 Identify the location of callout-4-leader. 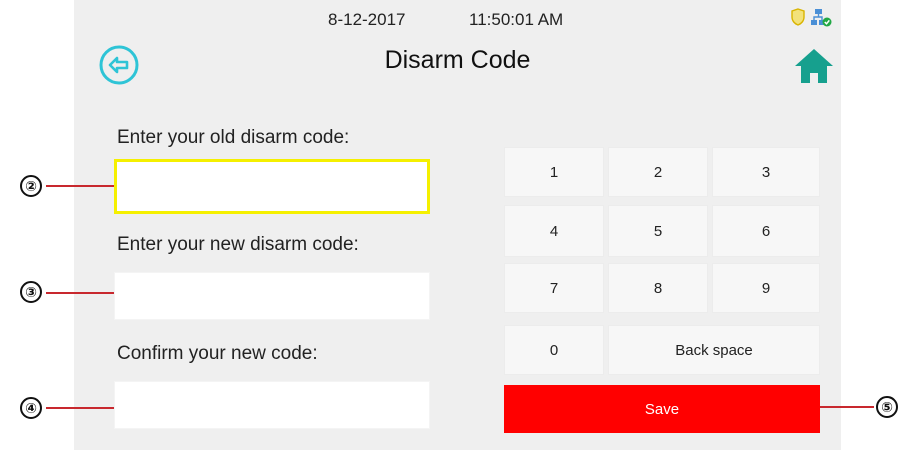
(80, 408).